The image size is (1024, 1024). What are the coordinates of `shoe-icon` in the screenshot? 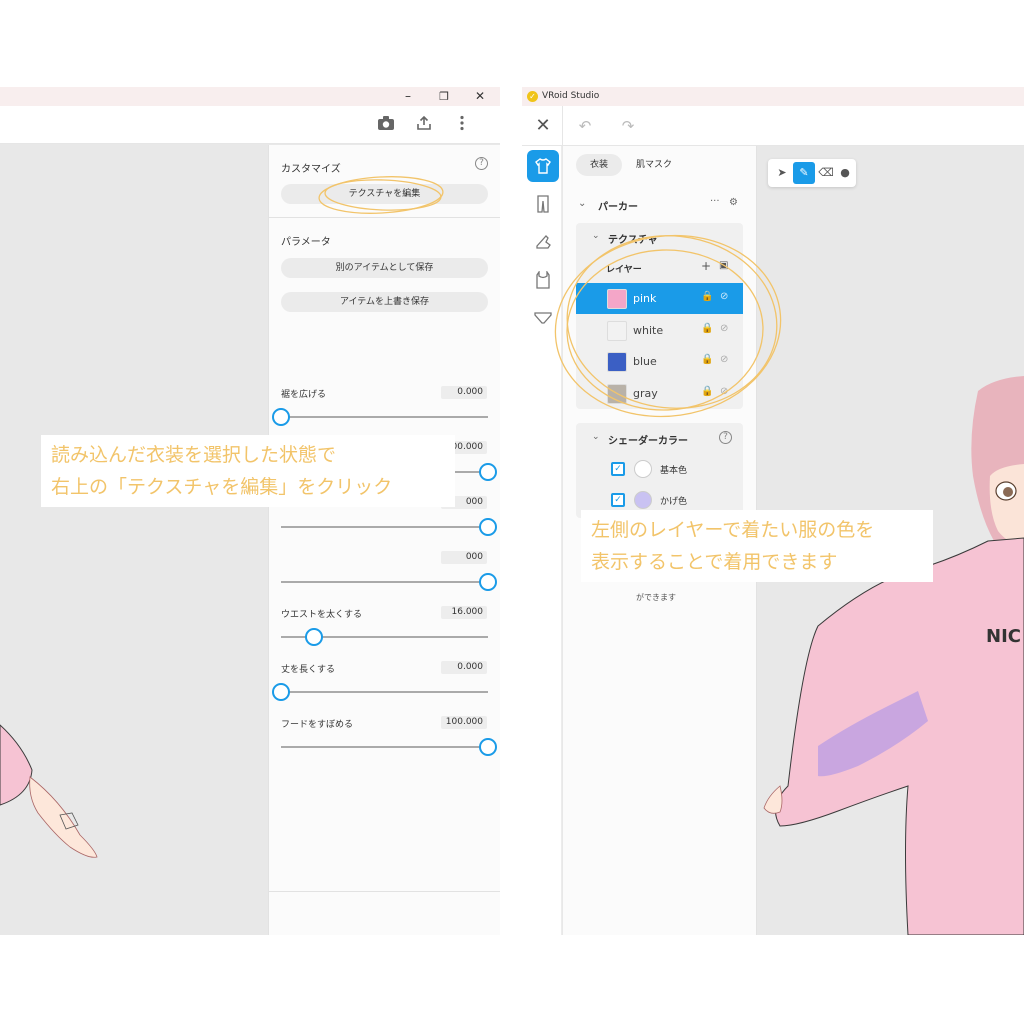 It's located at (543, 242).